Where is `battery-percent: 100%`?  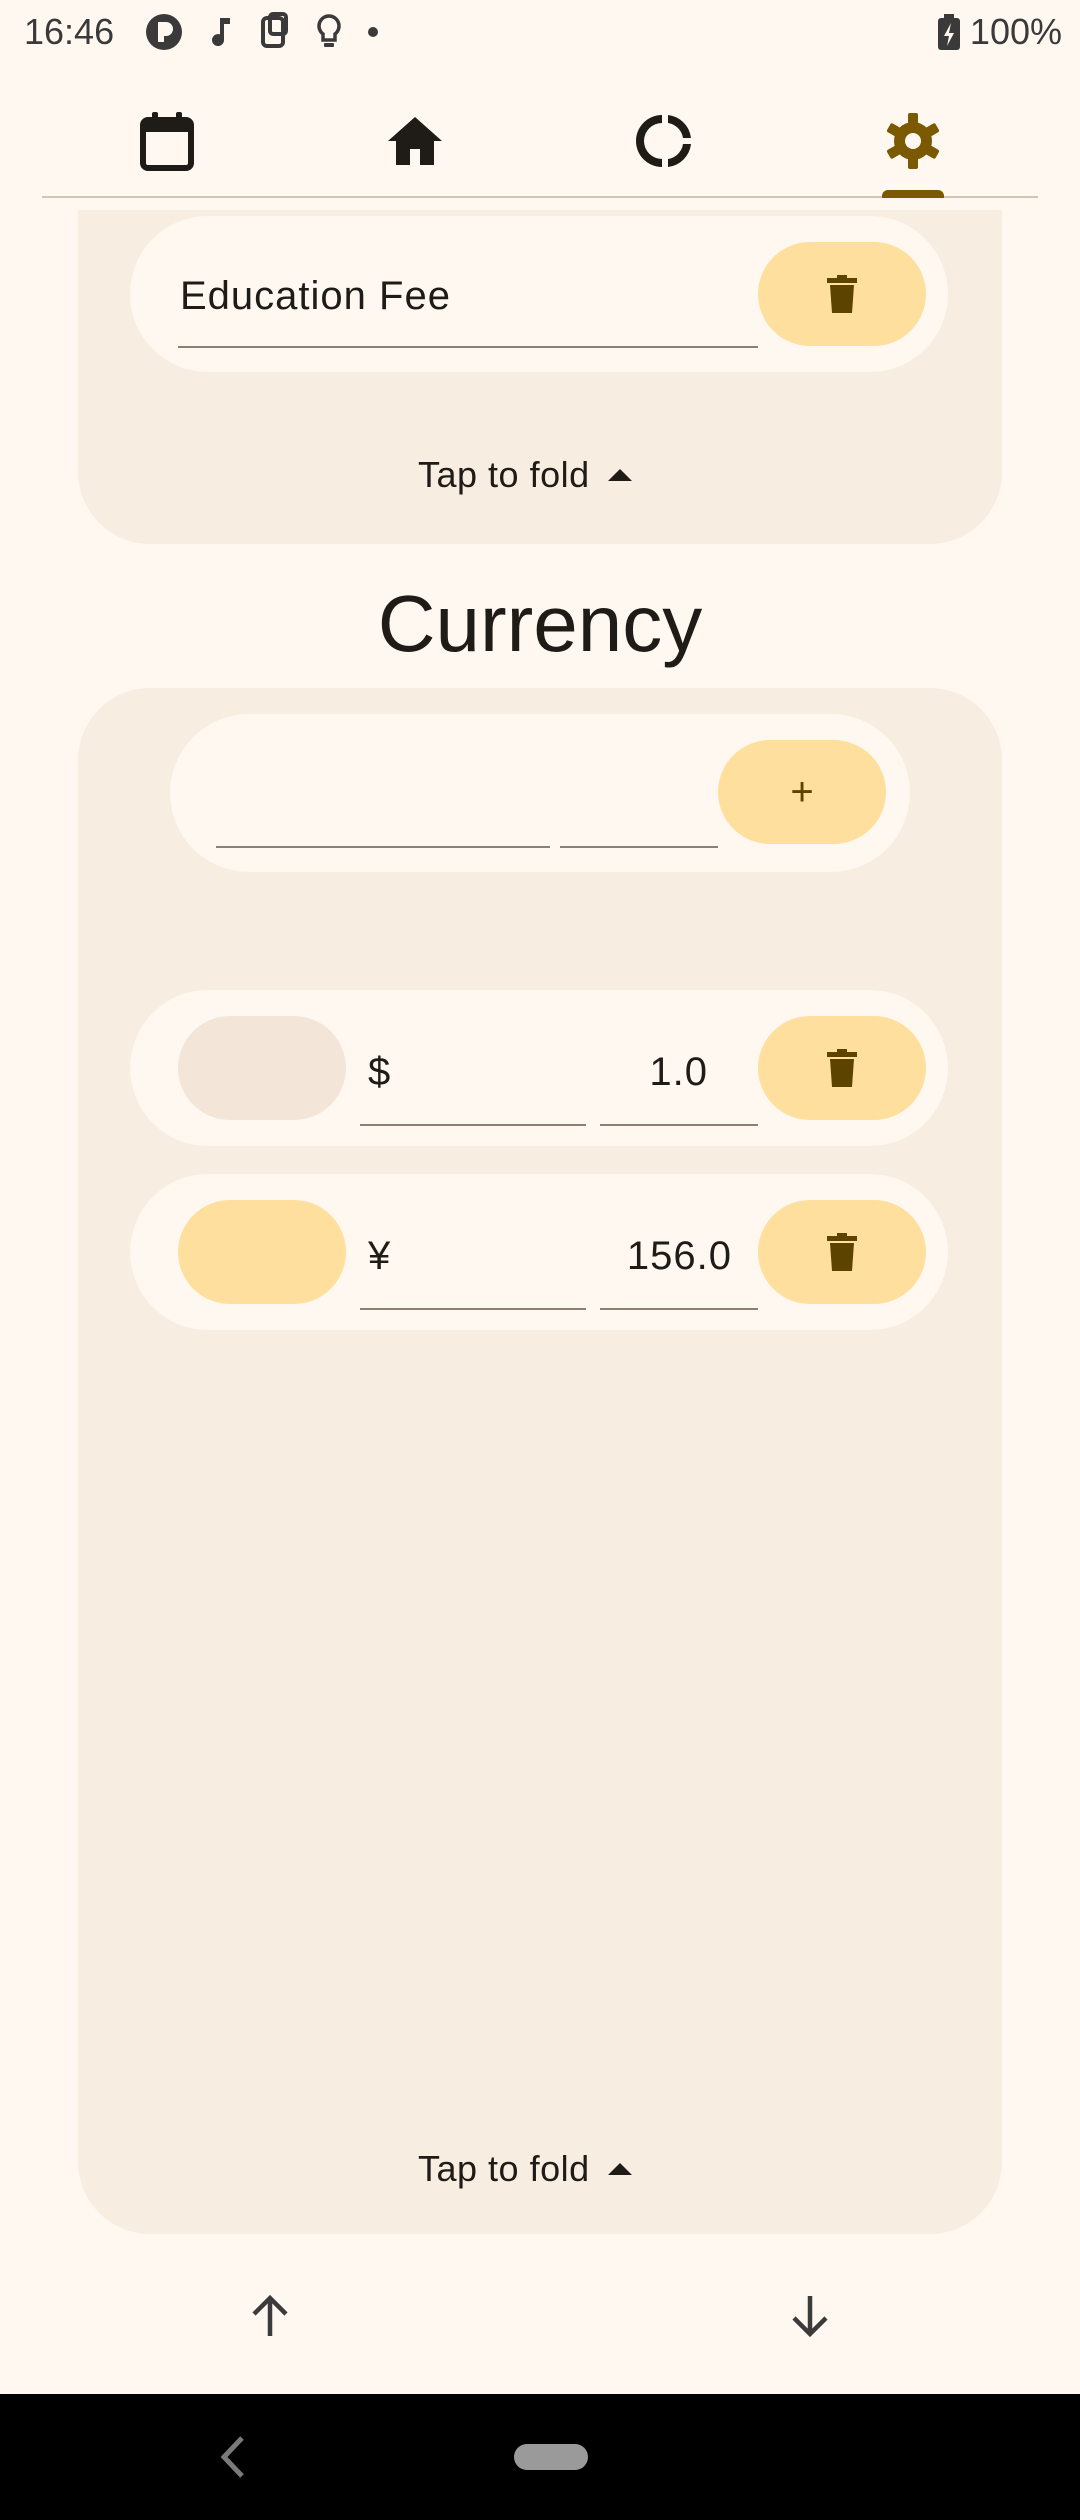
battery-percent: 100% is located at coordinates (1015, 31).